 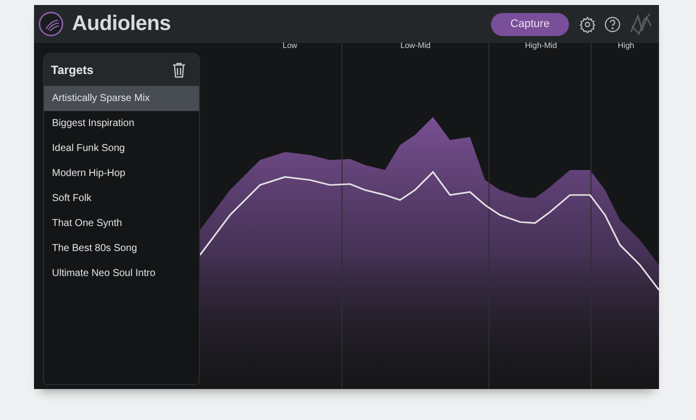 I want to click on logo-icon, so click(x=51, y=24).